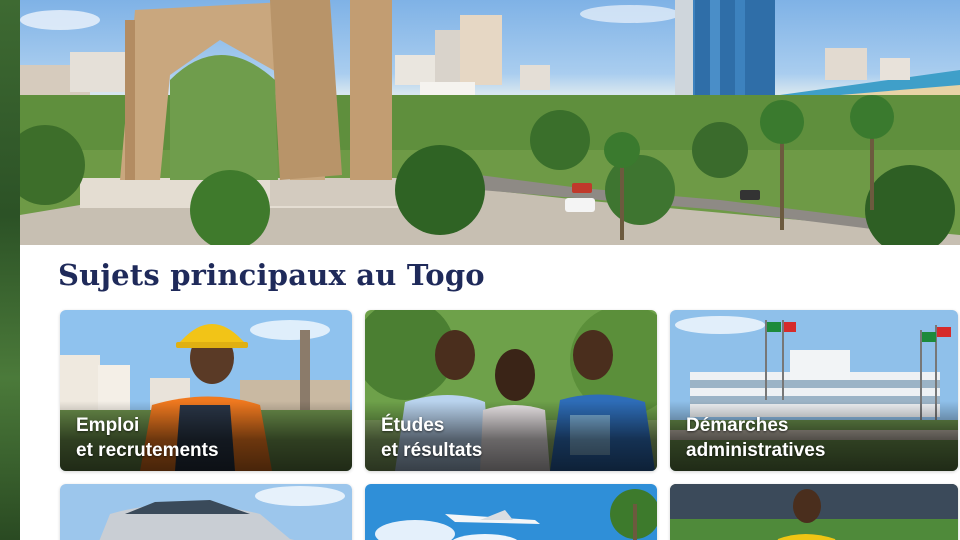  I want to click on card-label-line2: administratives, so click(756, 450).